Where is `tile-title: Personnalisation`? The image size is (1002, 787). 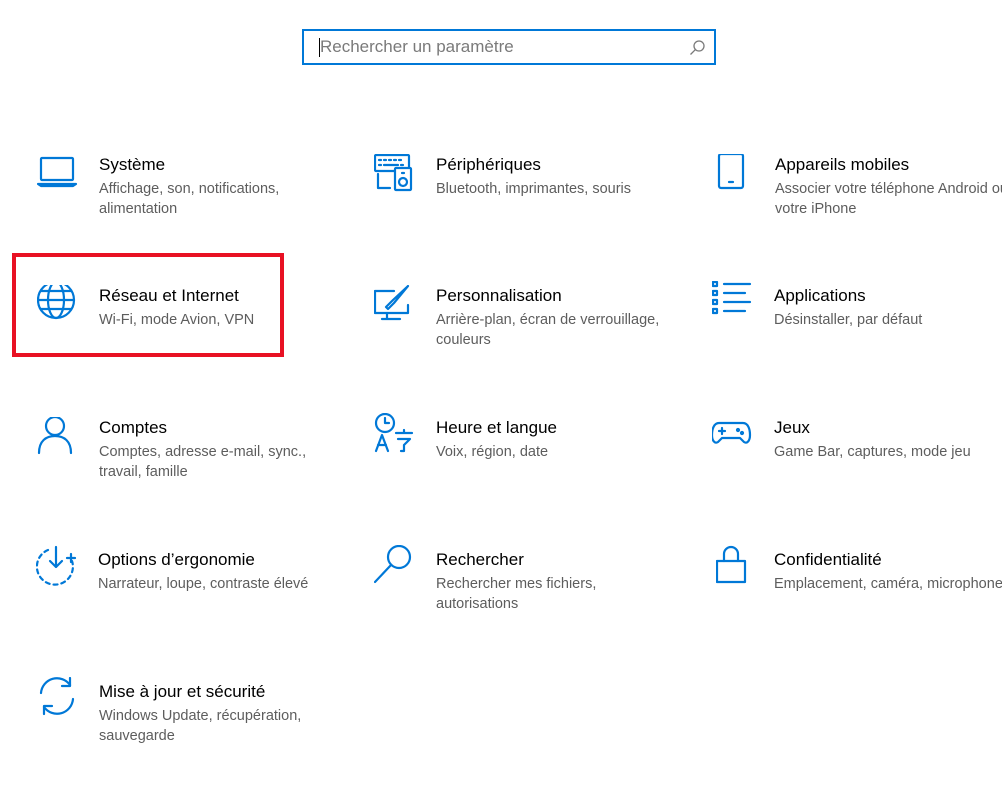
tile-title: Personnalisation is located at coordinates (499, 295).